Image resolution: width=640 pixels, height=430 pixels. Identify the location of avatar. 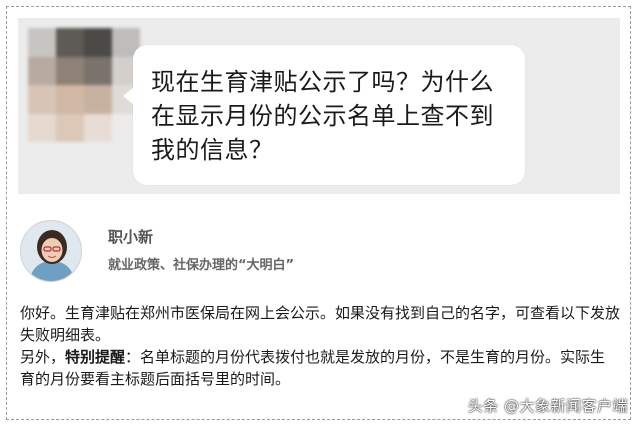
(51, 251).